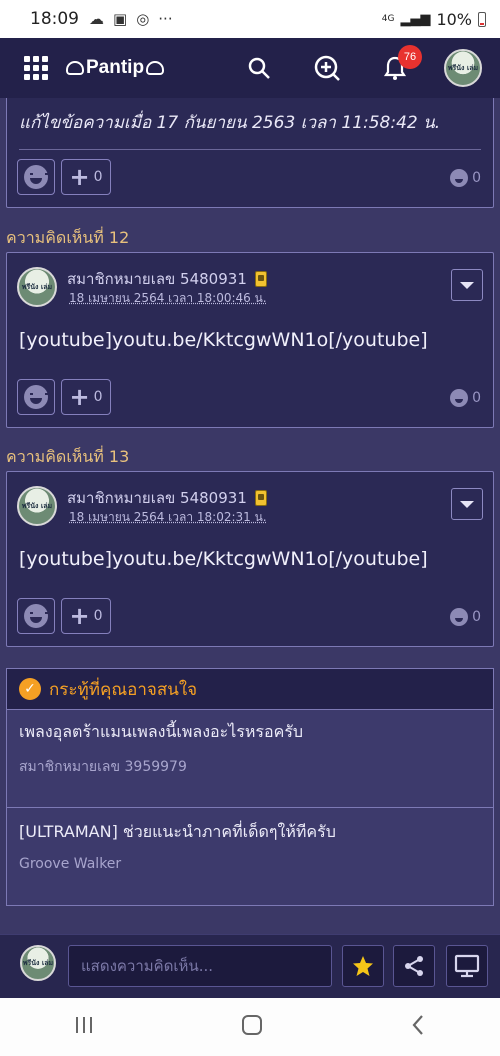 The image size is (500, 1056). I want to click on home-icon, so click(252, 1027).